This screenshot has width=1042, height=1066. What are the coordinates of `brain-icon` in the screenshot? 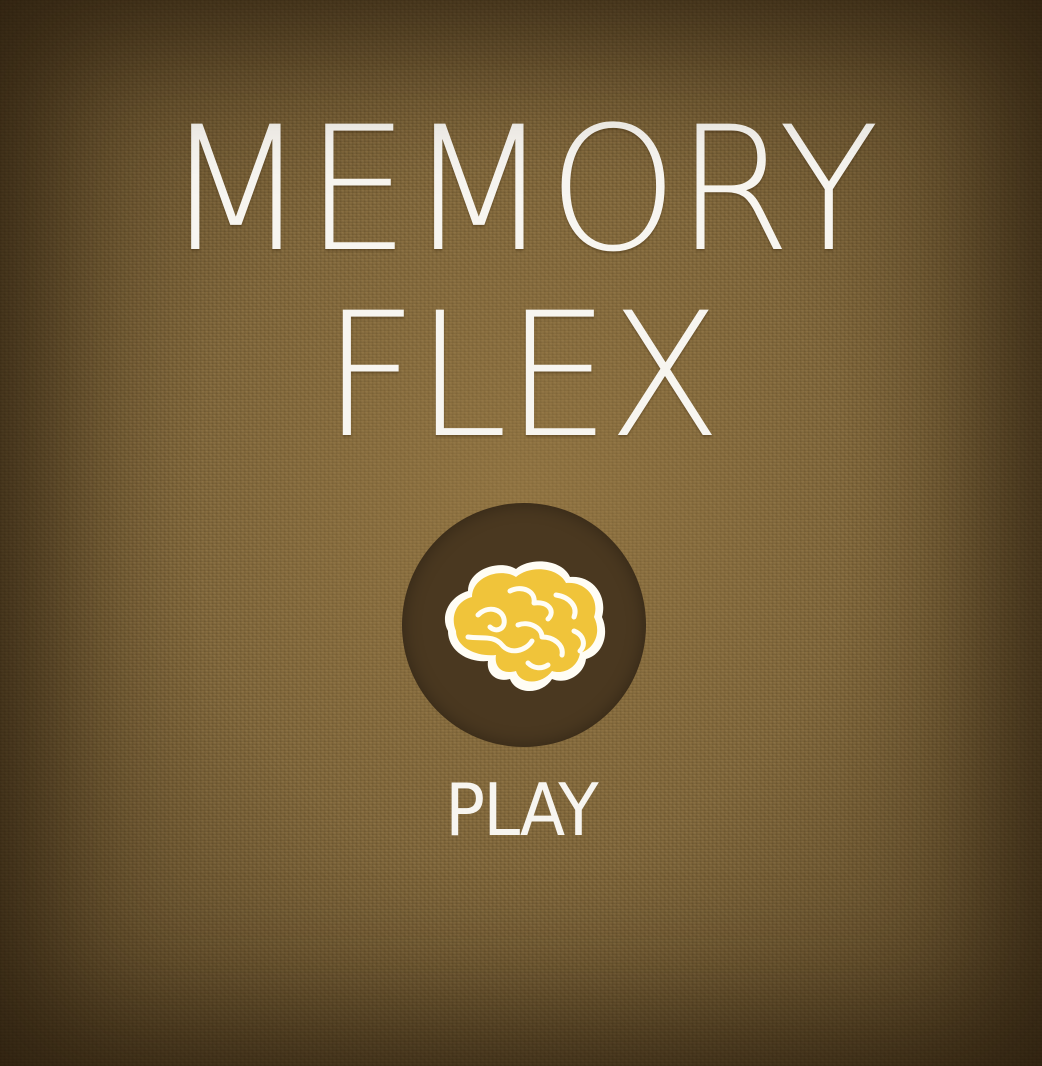 It's located at (525, 626).